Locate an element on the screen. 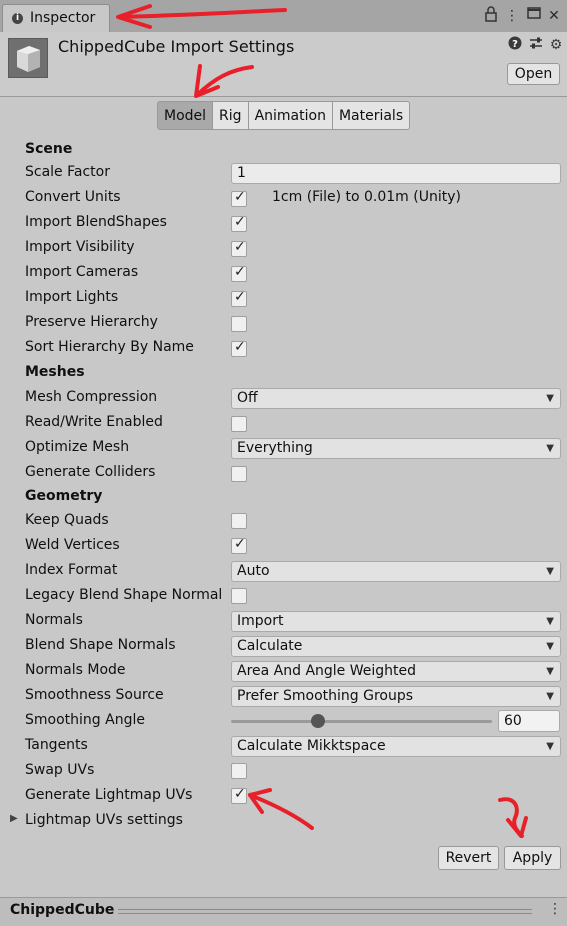 The width and height of the screenshot is (567, 926). annotation-arrow is located at coordinates (202, 13).